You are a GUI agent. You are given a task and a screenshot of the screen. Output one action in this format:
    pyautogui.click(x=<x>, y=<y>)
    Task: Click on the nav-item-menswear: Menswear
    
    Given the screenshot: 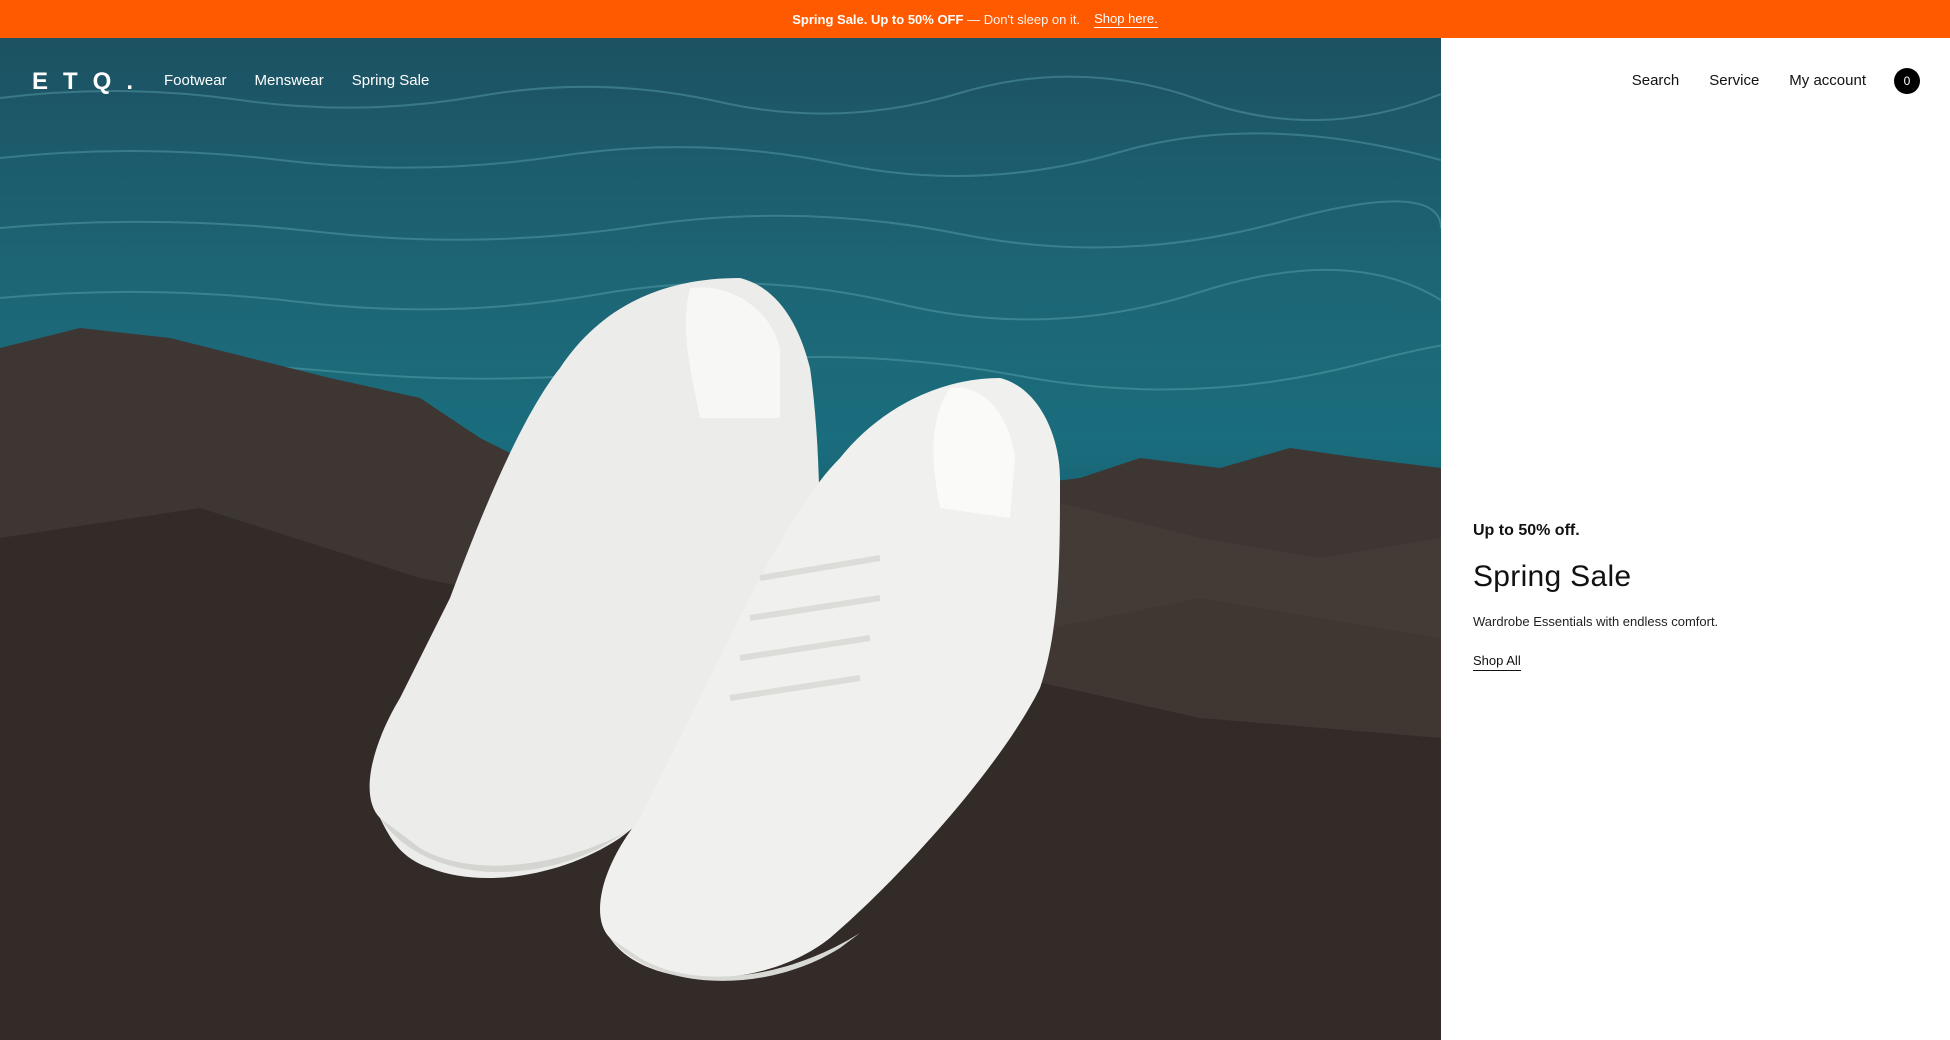 What is the action you would take?
    pyautogui.click(x=289, y=80)
    